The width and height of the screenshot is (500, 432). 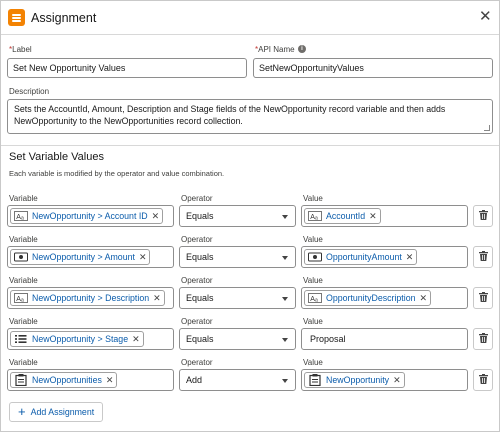 I want to click on variable-field: Aa NewOpportunity > Description ✕, so click(x=90, y=298).